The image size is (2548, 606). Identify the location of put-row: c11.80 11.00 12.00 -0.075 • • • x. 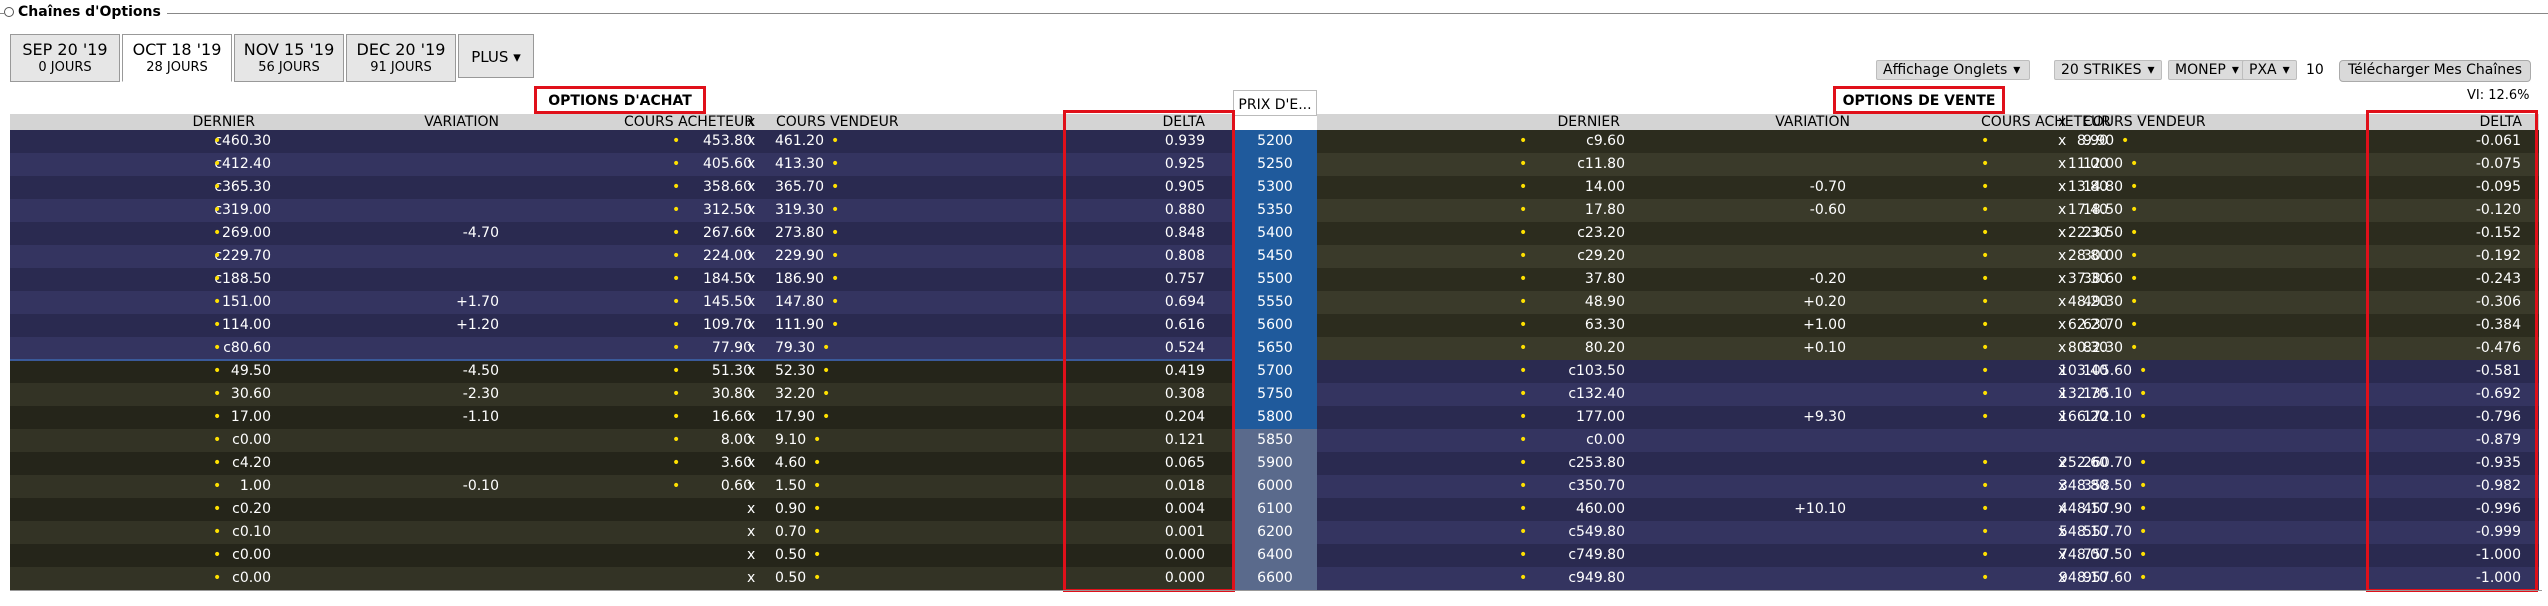
(1928, 164).